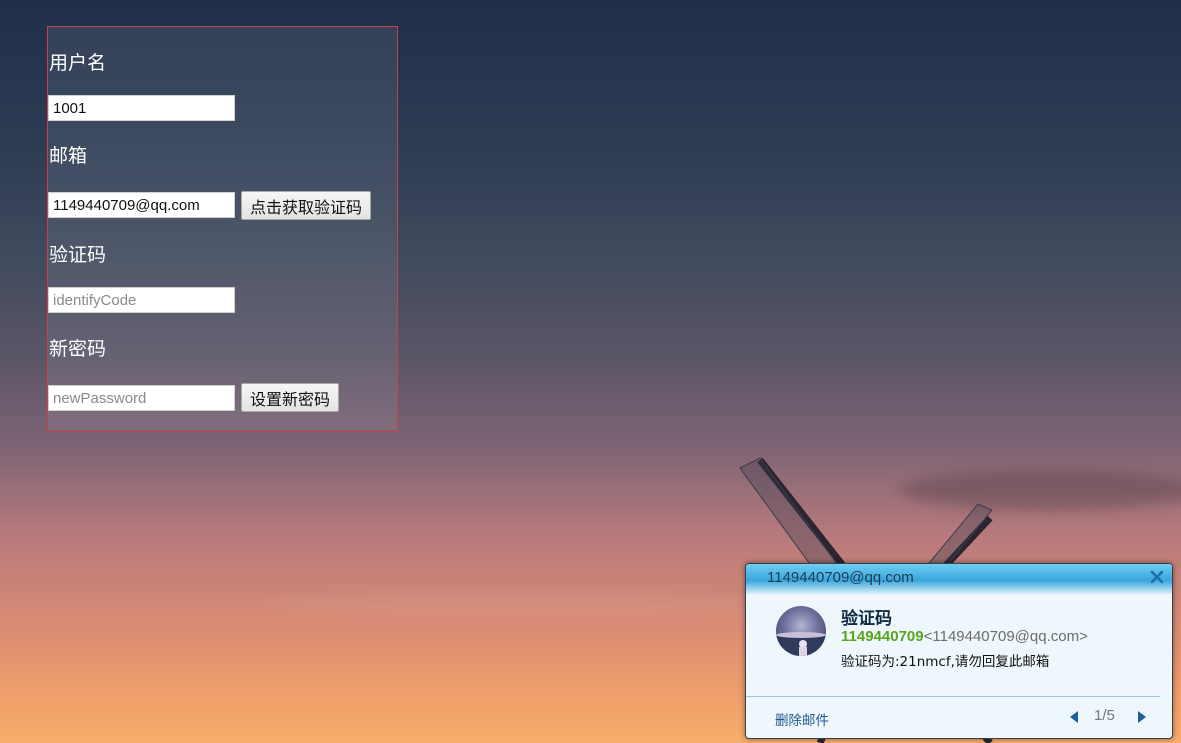  I want to click on code-label: 验证码, so click(78, 255).